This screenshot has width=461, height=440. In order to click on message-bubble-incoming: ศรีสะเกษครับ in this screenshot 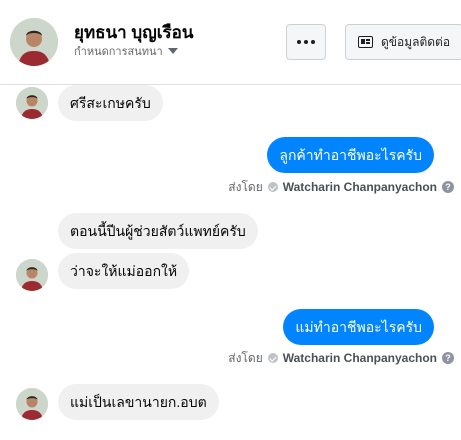, I will do `click(110, 103)`.